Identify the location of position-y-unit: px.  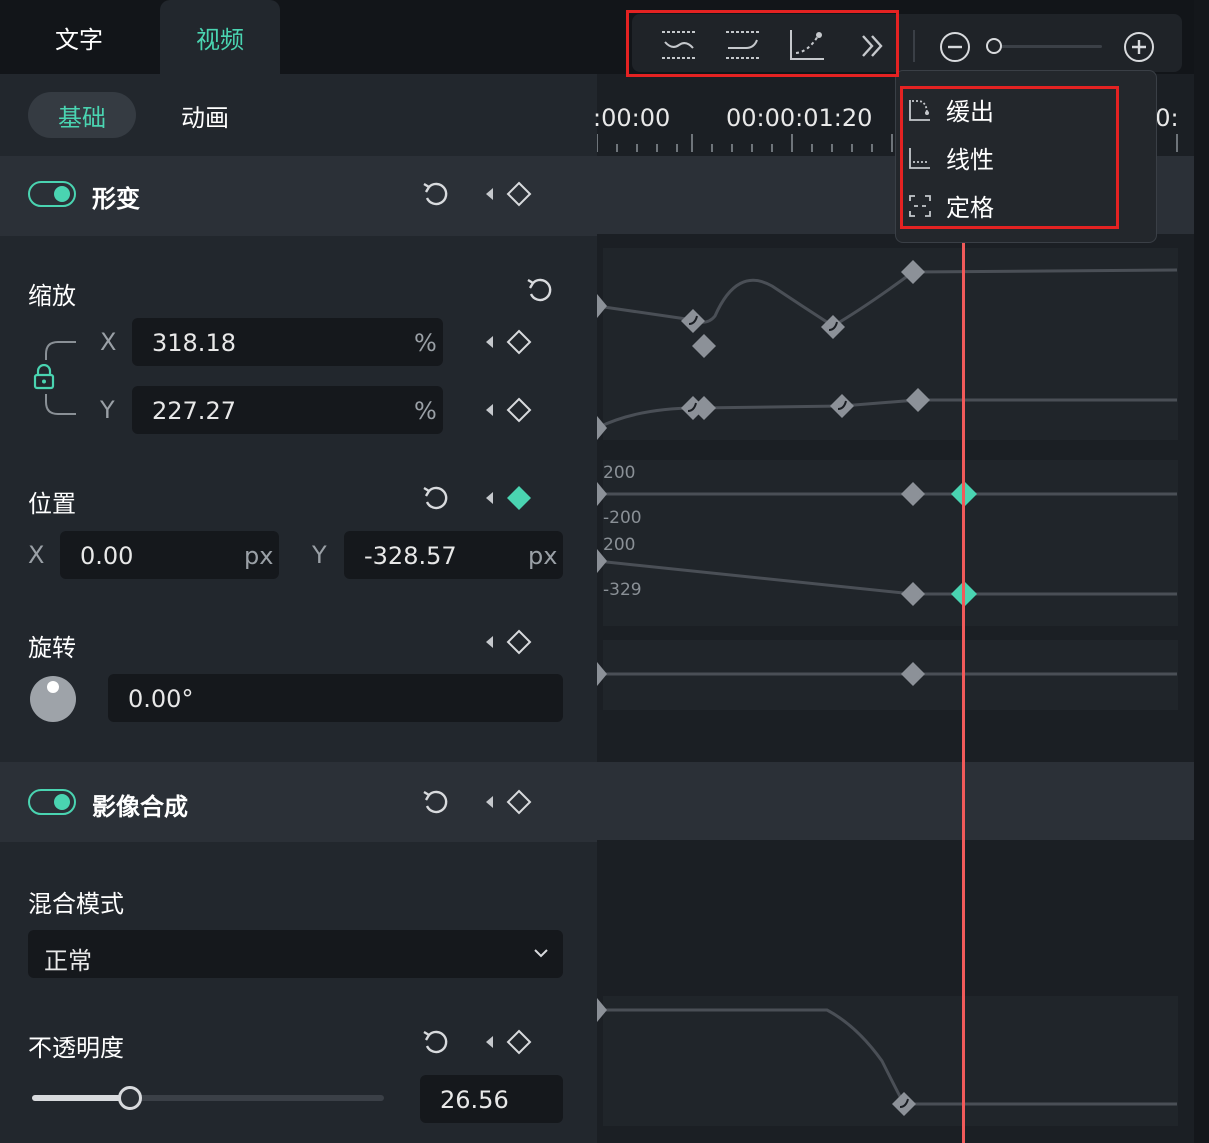
(543, 556).